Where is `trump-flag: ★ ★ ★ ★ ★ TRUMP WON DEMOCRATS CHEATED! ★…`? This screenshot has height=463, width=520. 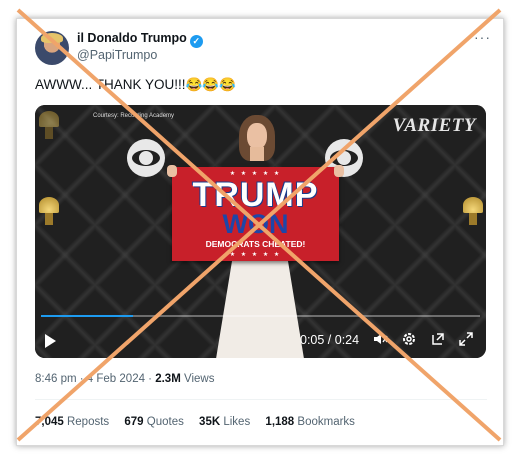
trump-flag: ★ ★ ★ ★ ★ TRUMP WON DEMOCRATS CHEATED! ★… is located at coordinates (255, 214).